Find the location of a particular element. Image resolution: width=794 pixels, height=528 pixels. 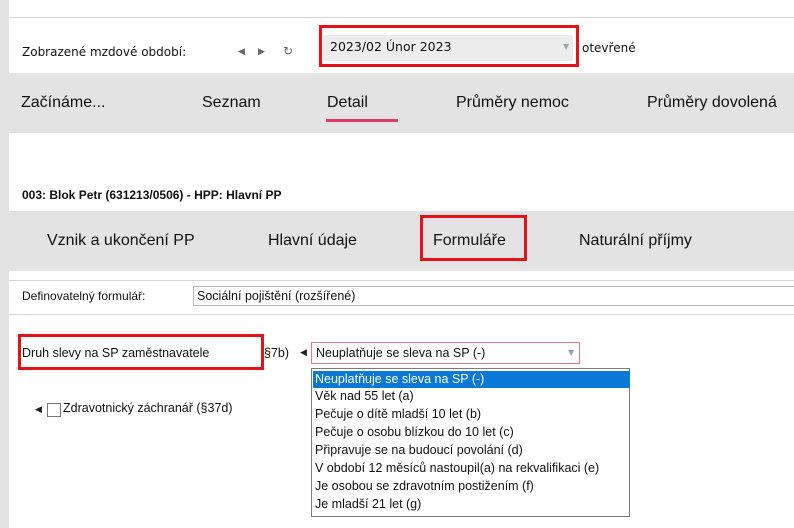

nav-tab-seznam: Seznam is located at coordinates (231, 103).